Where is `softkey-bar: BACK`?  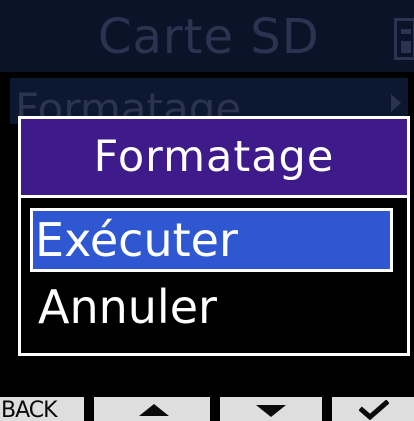
softkey-bar: BACK is located at coordinates (207, 409).